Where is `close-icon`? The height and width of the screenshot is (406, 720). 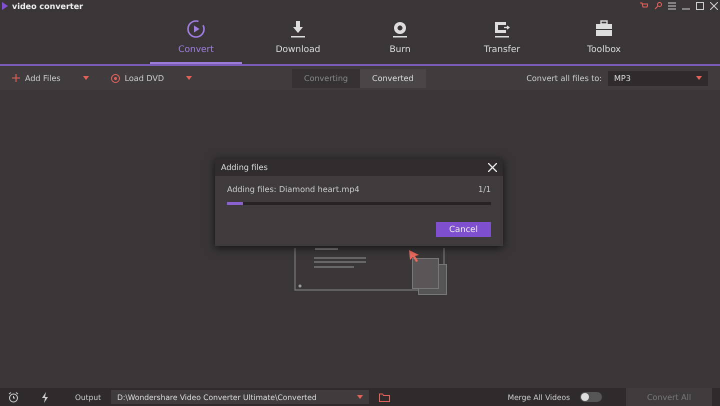
close-icon is located at coordinates (714, 6).